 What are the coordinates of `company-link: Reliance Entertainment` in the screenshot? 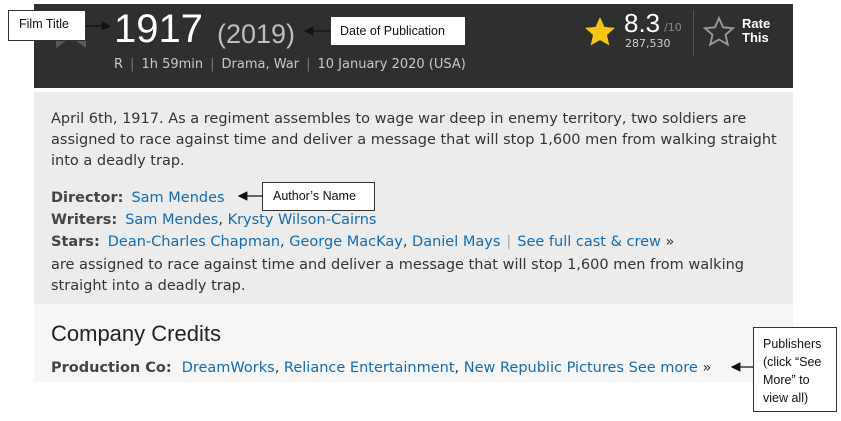 It's located at (369, 368).